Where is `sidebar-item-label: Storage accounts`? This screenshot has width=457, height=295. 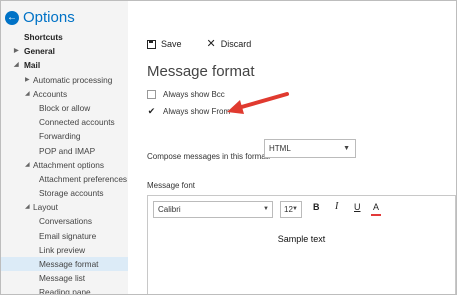 sidebar-item-label: Storage accounts is located at coordinates (71, 193).